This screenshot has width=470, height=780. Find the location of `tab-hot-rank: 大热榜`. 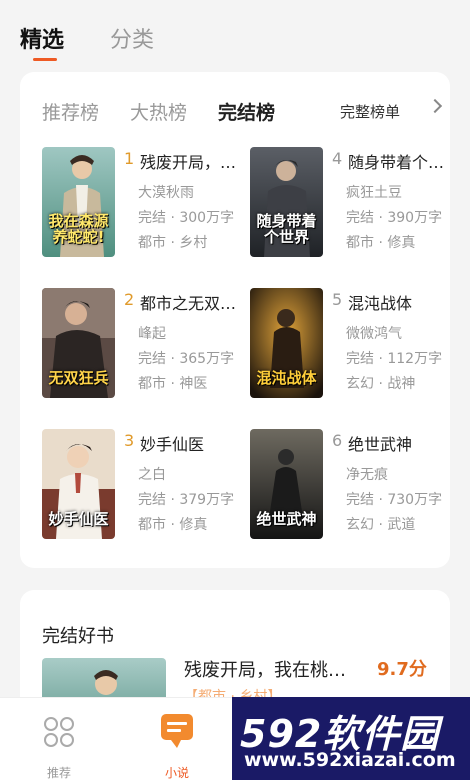

tab-hot-rank: 大热榜 is located at coordinates (158, 111).